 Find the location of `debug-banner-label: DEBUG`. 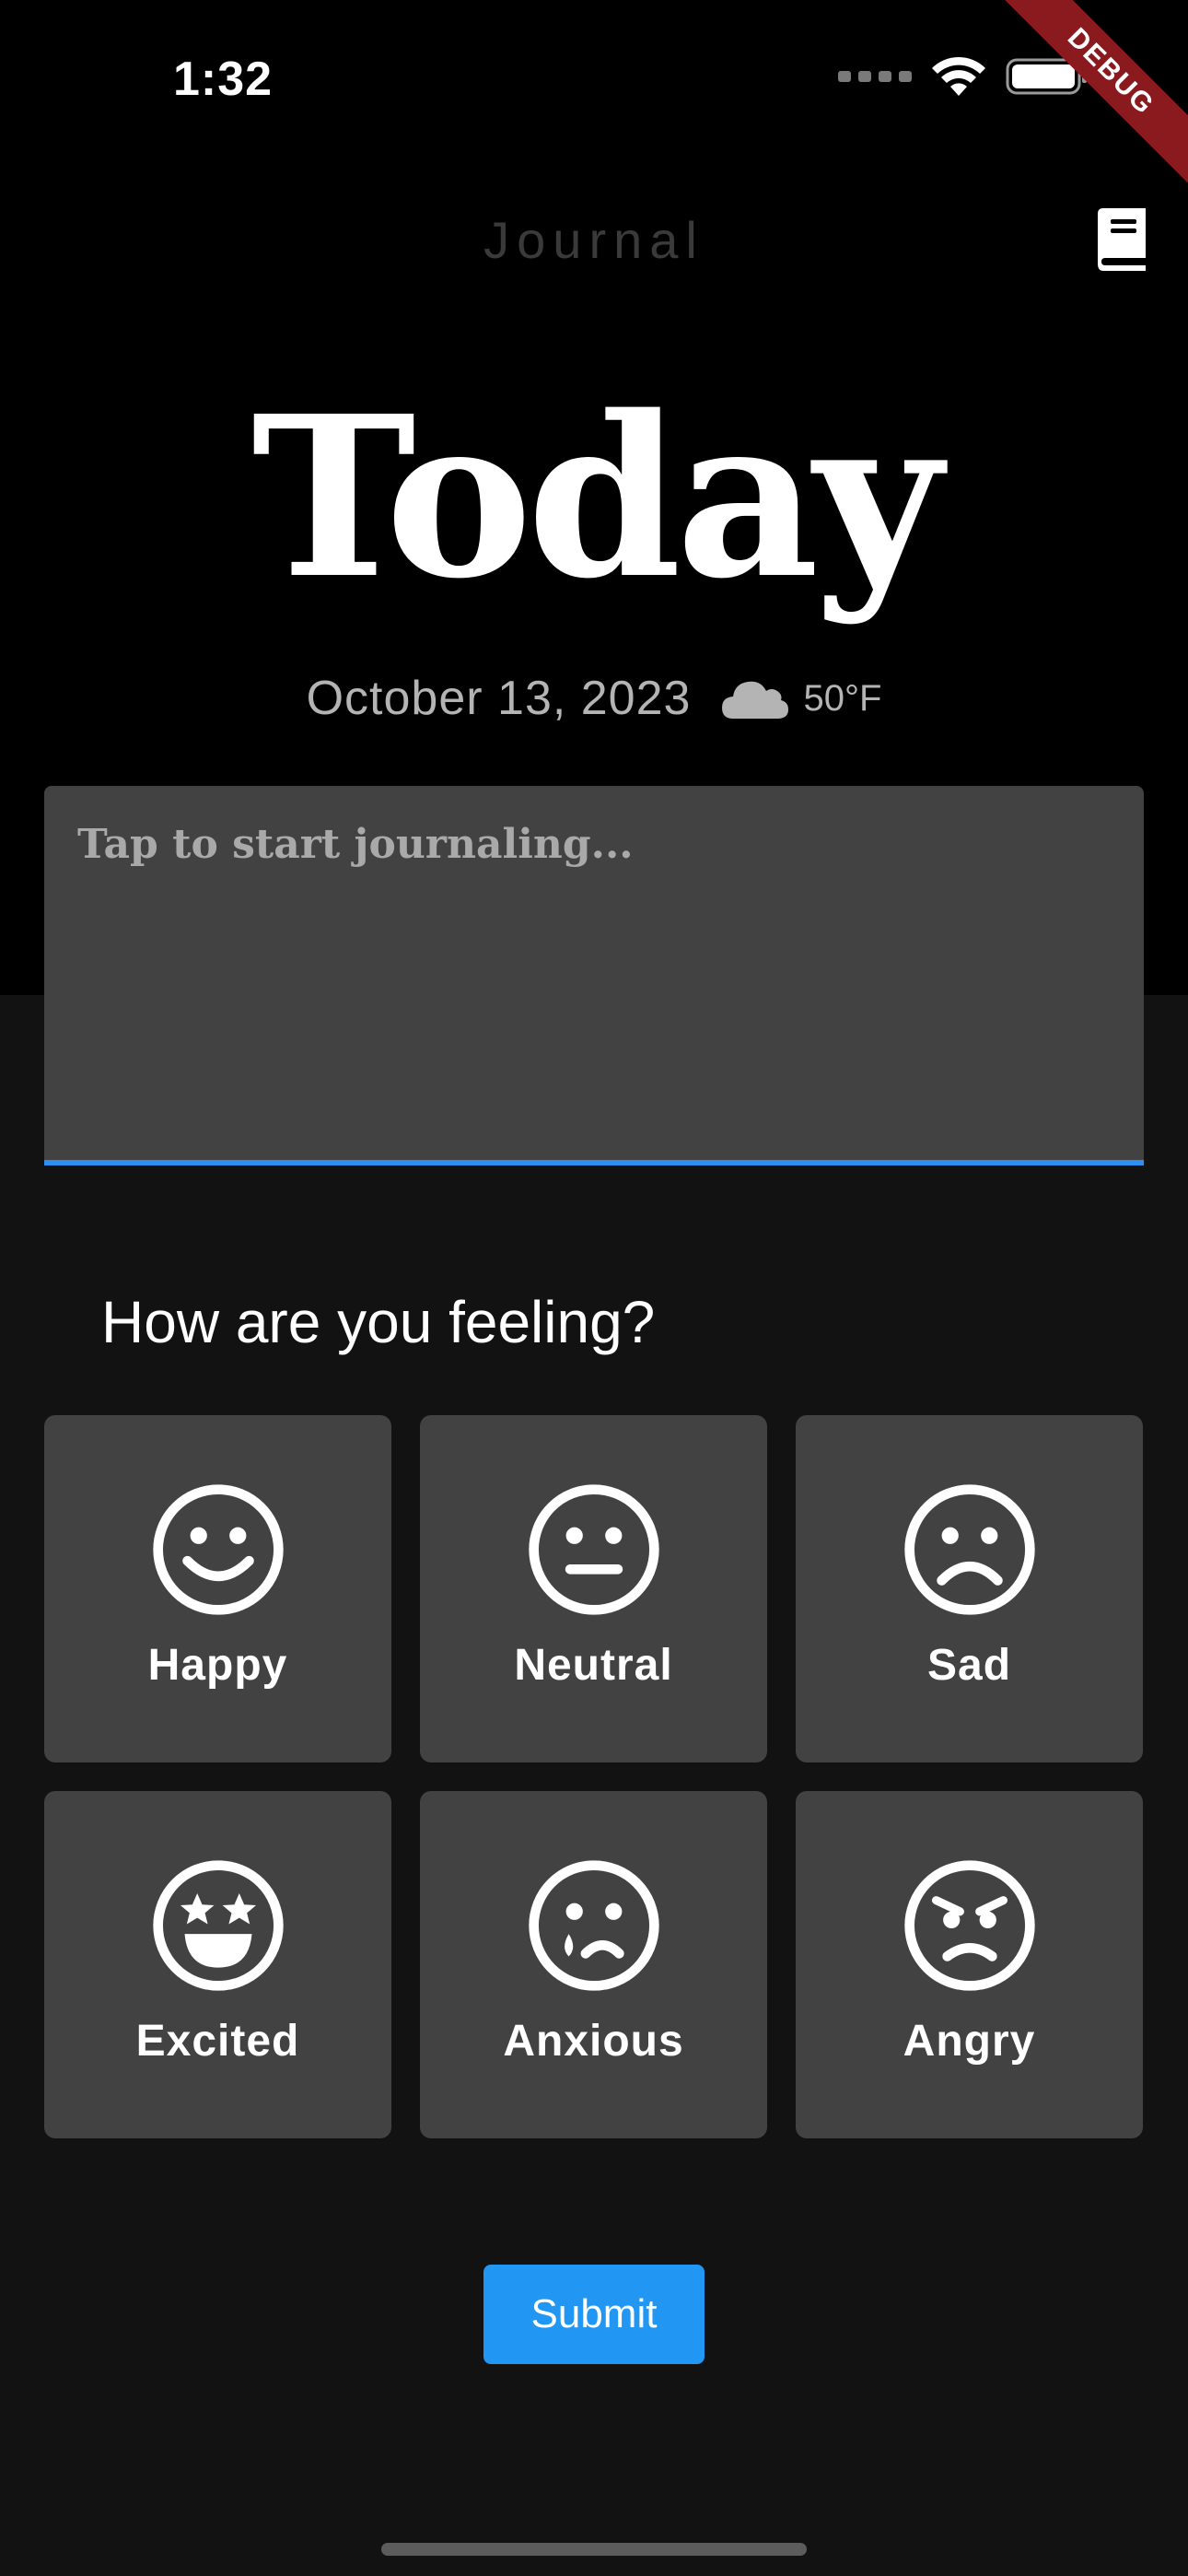

debug-banner-label: DEBUG is located at coordinates (1096, 92).